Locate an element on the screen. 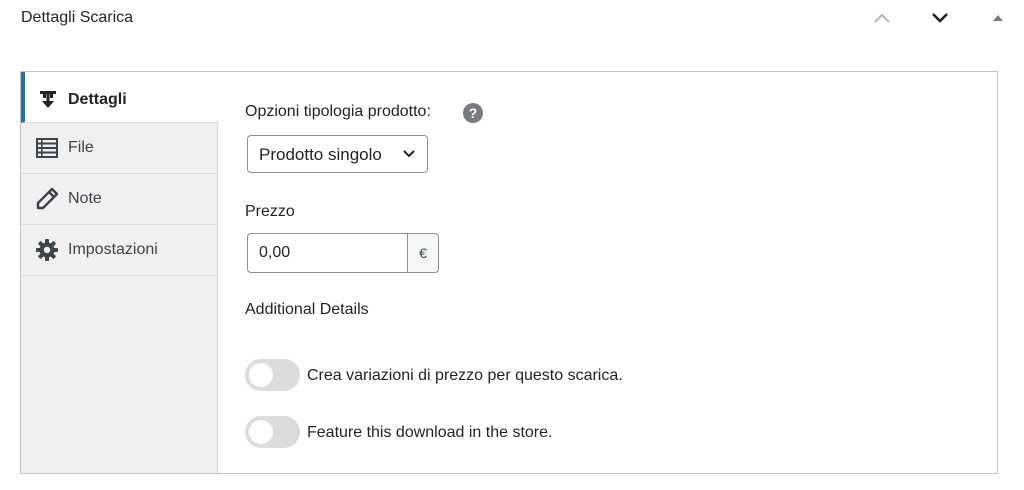 The height and width of the screenshot is (490, 1024). feature-download-toggle is located at coordinates (272, 432).